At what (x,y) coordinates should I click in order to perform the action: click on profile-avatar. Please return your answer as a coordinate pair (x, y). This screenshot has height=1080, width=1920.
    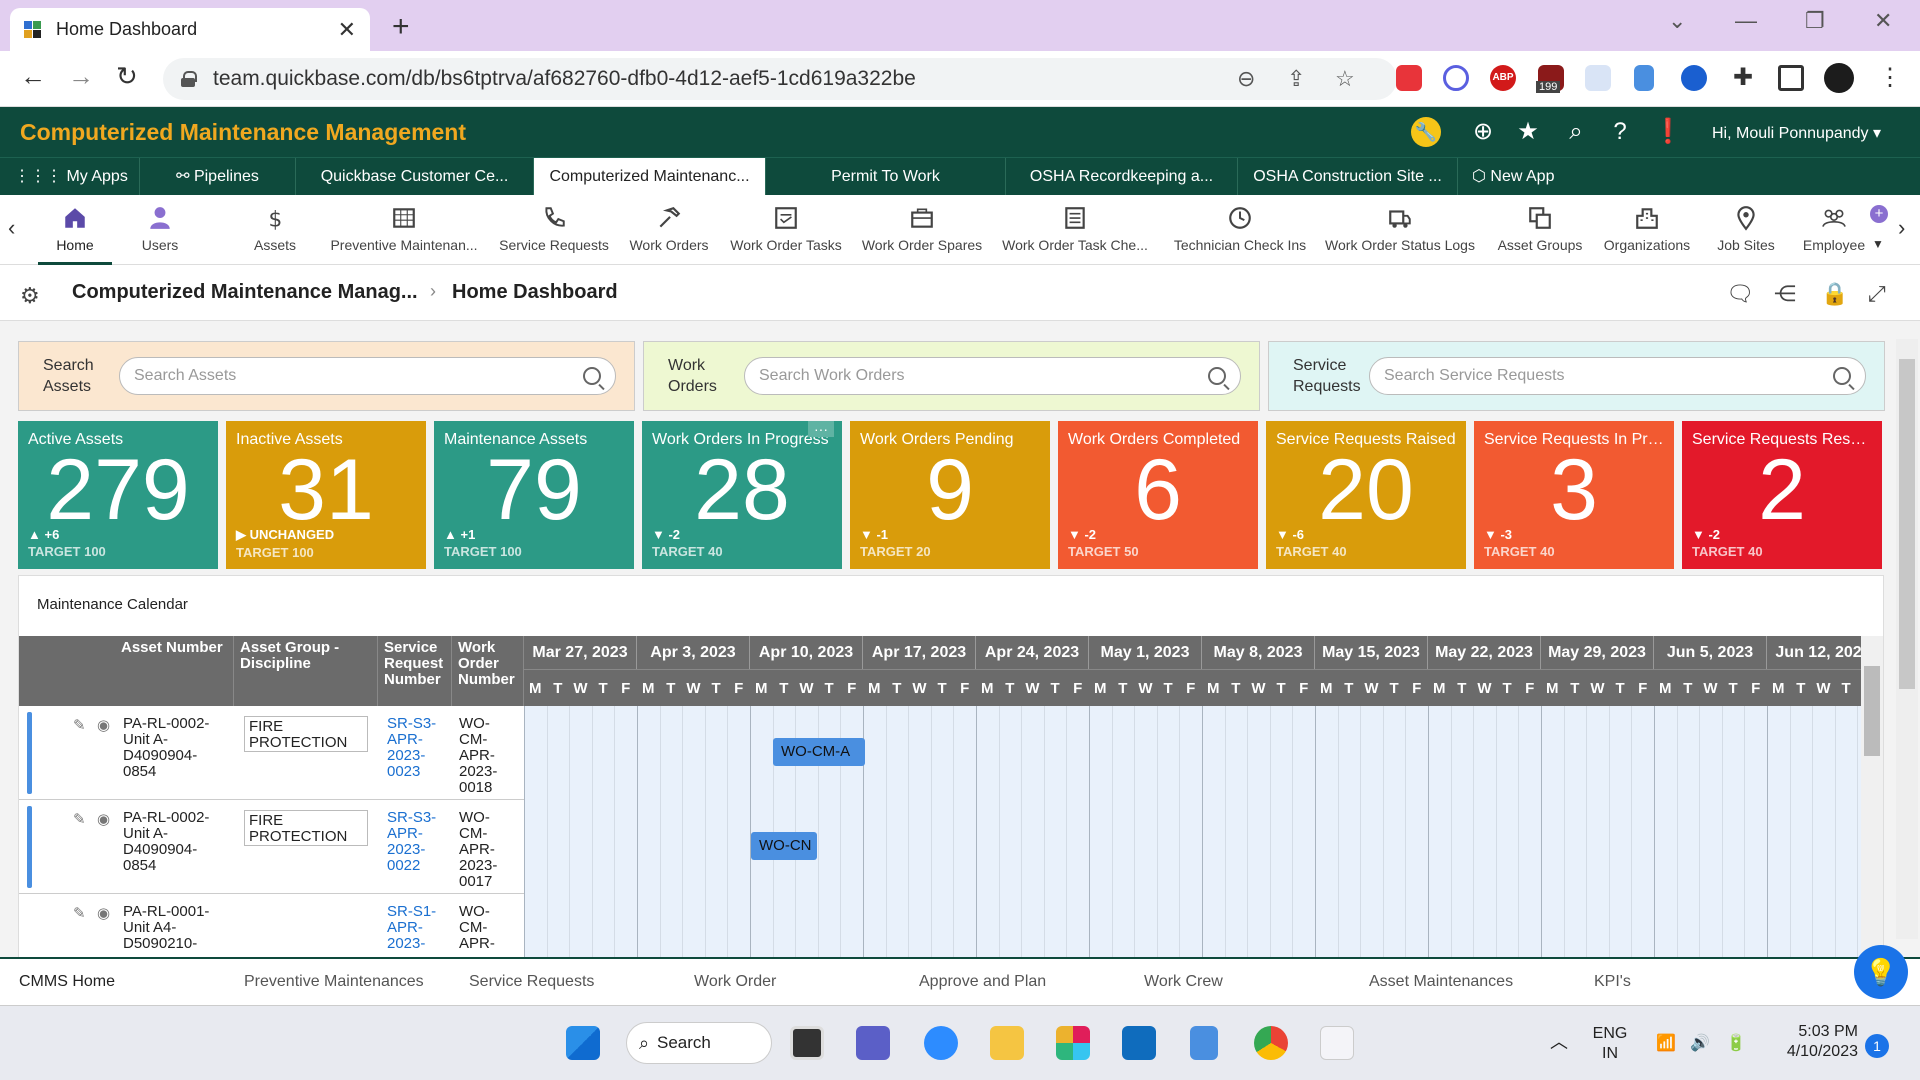
    Looking at the image, I should click on (1839, 78).